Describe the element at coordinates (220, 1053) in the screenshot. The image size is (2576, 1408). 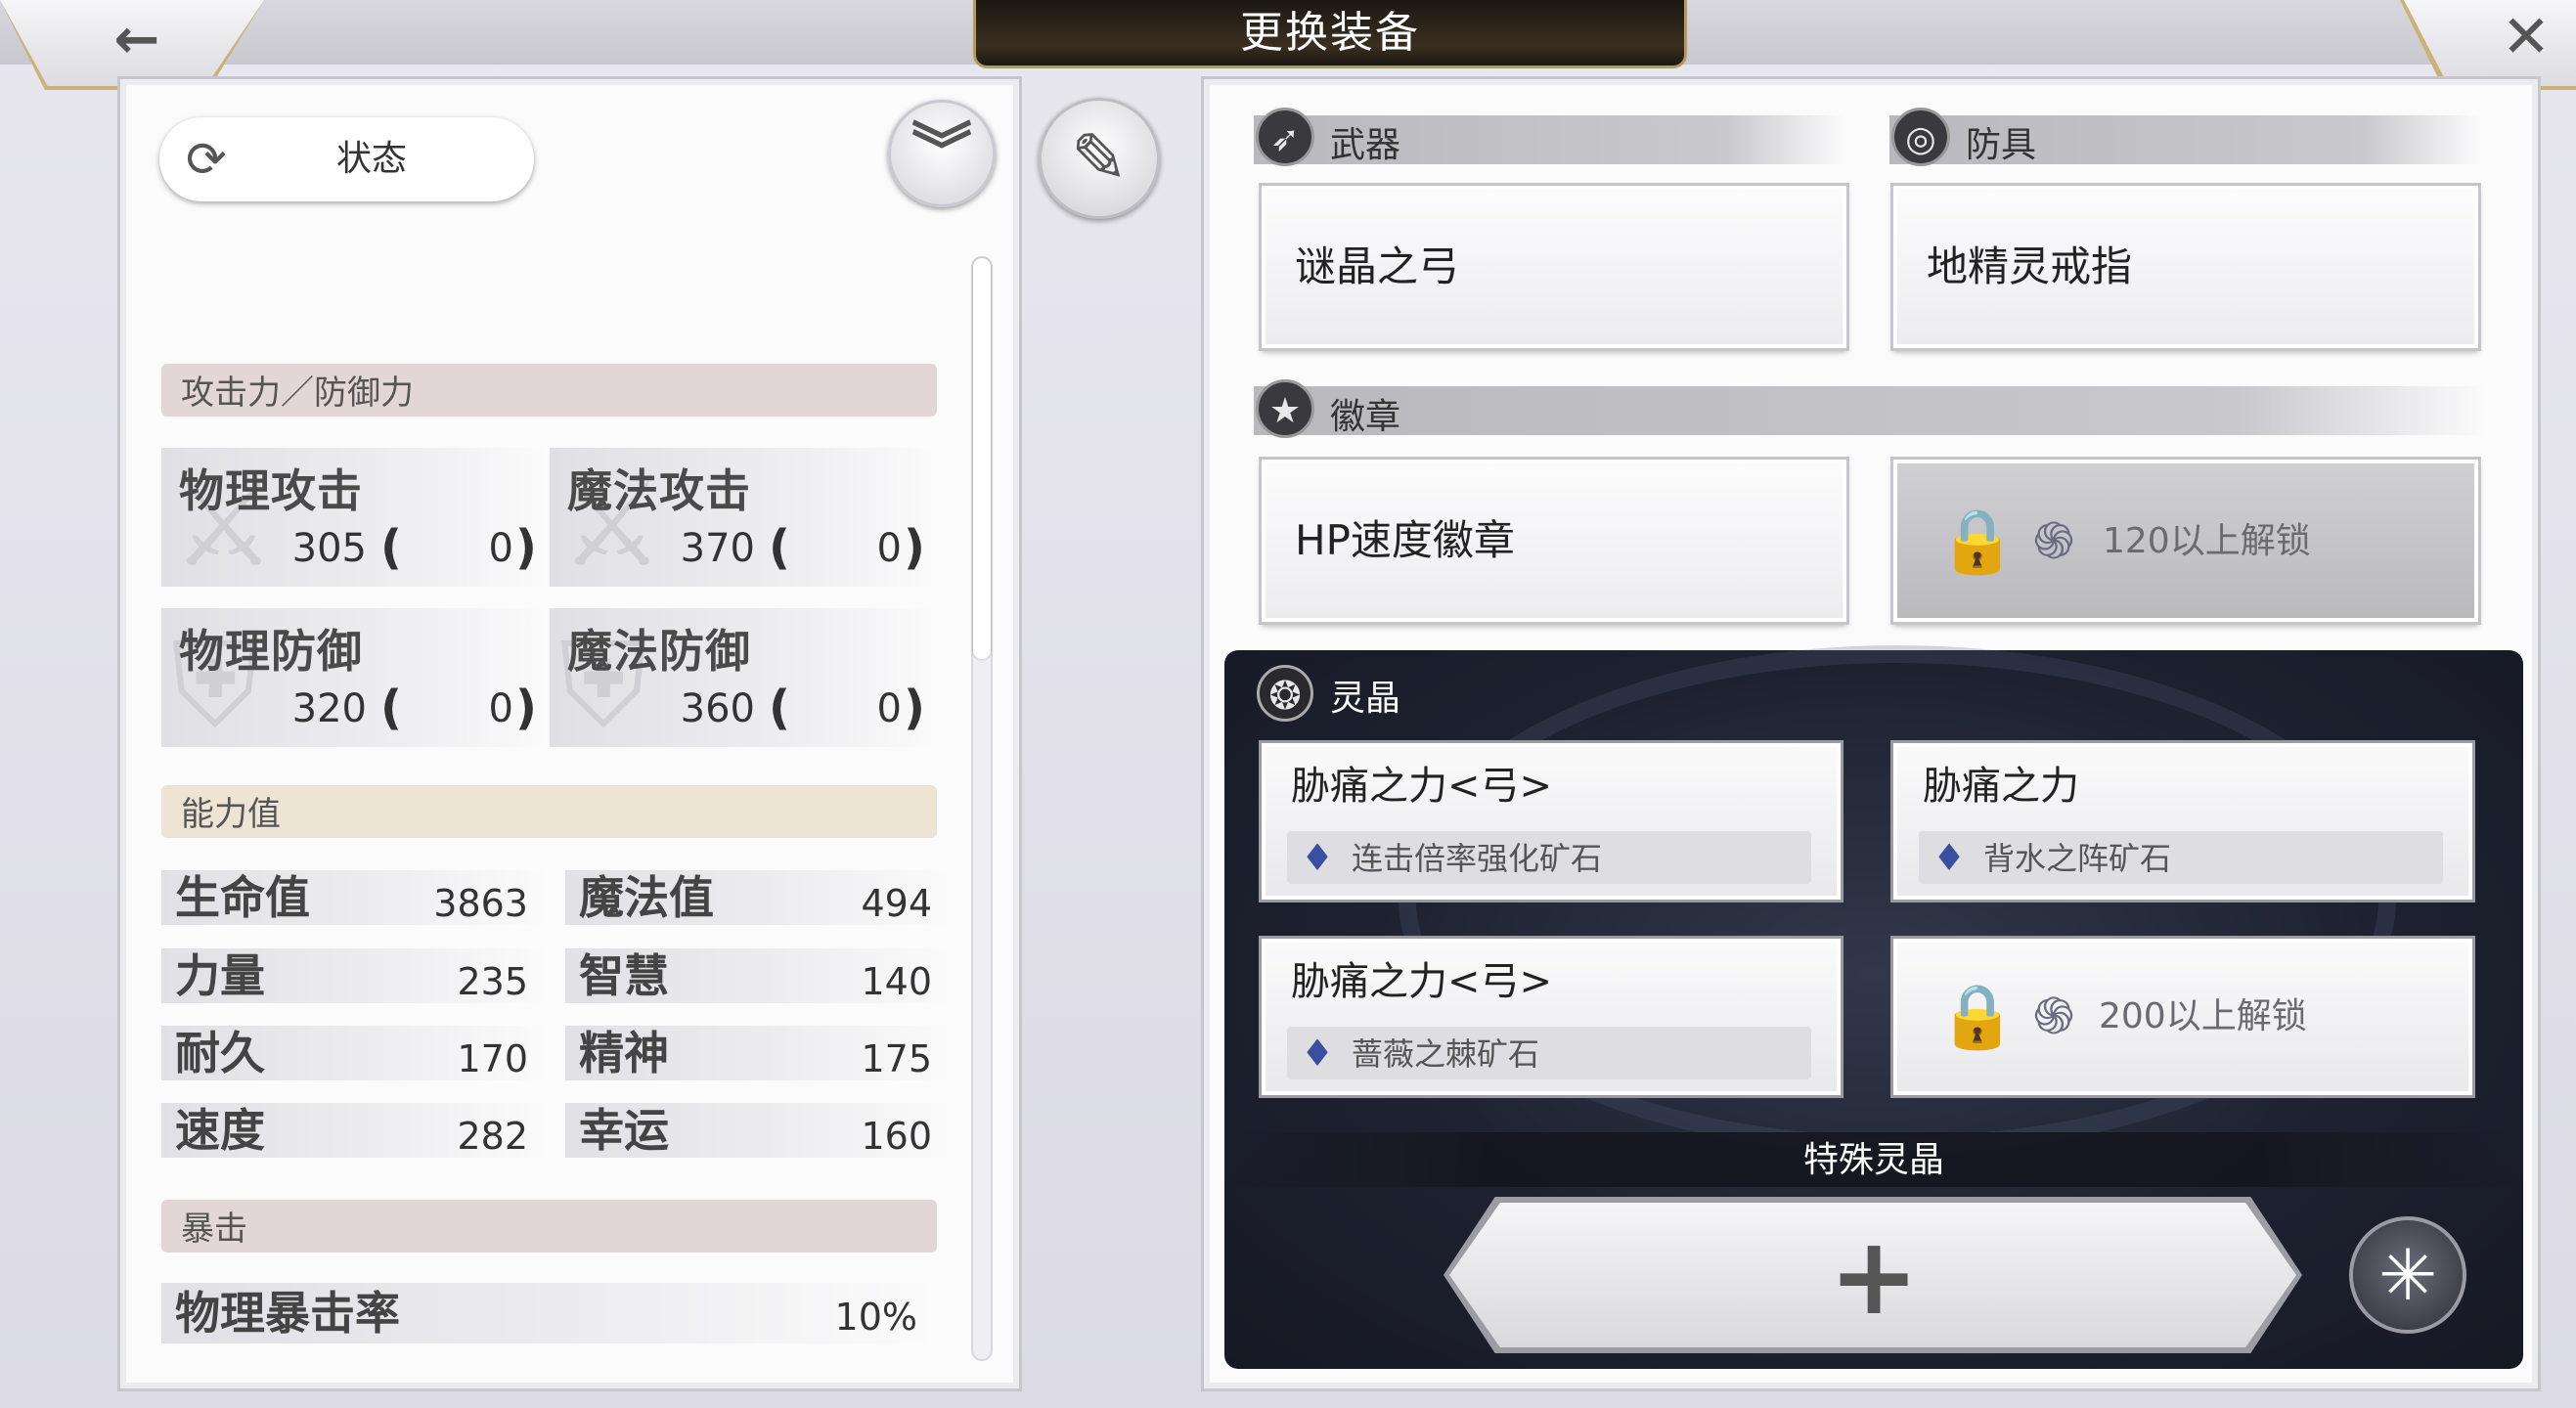
I see `ability-name: 耐久` at that location.